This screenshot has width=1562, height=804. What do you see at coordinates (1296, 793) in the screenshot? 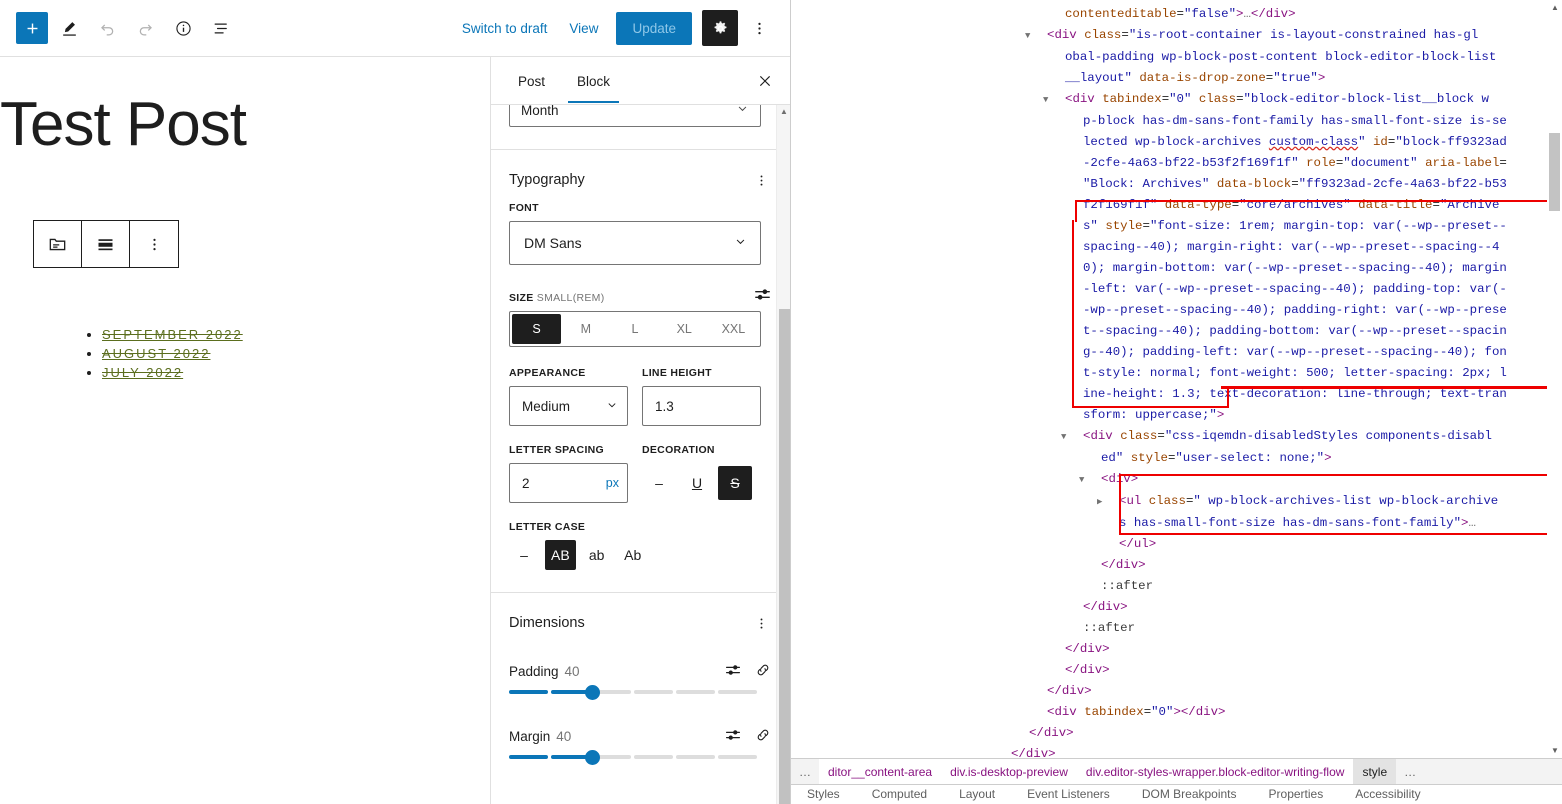
I see `devtools-tab: Properties` at bounding box center [1296, 793].